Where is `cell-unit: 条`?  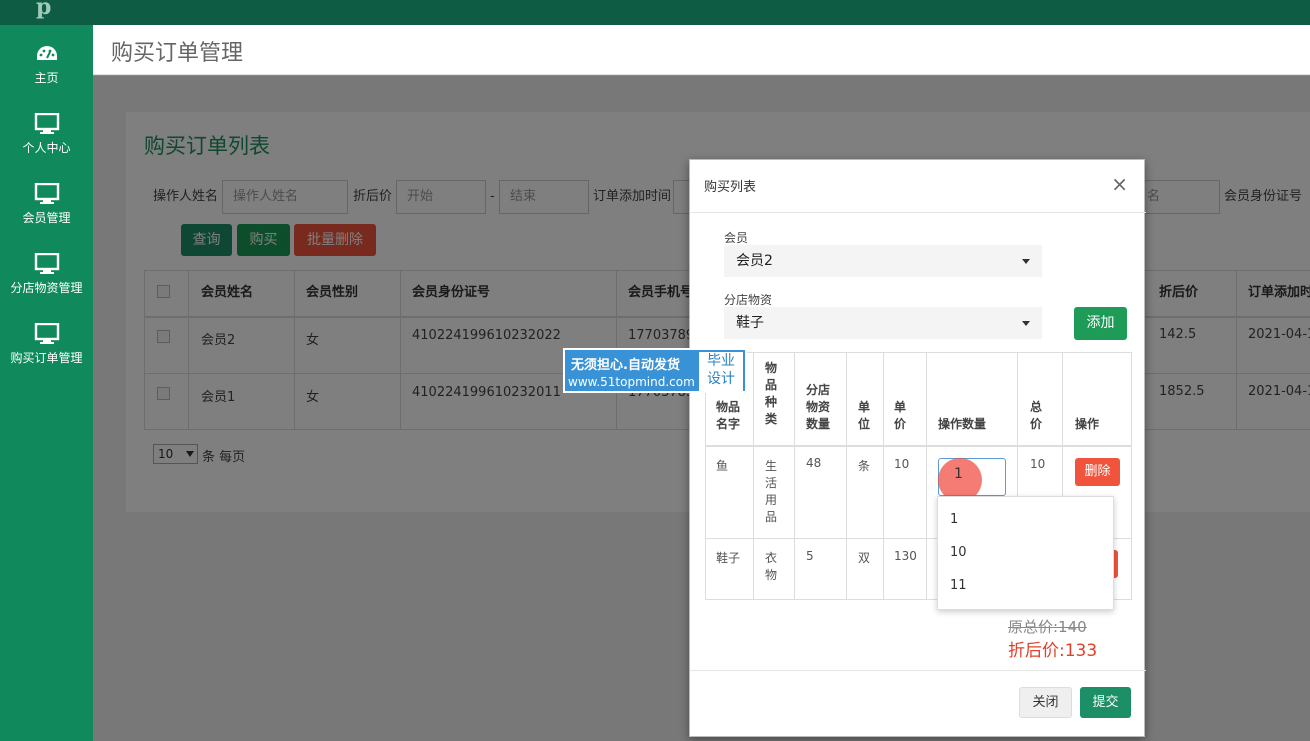
cell-unit: 条 is located at coordinates (864, 466).